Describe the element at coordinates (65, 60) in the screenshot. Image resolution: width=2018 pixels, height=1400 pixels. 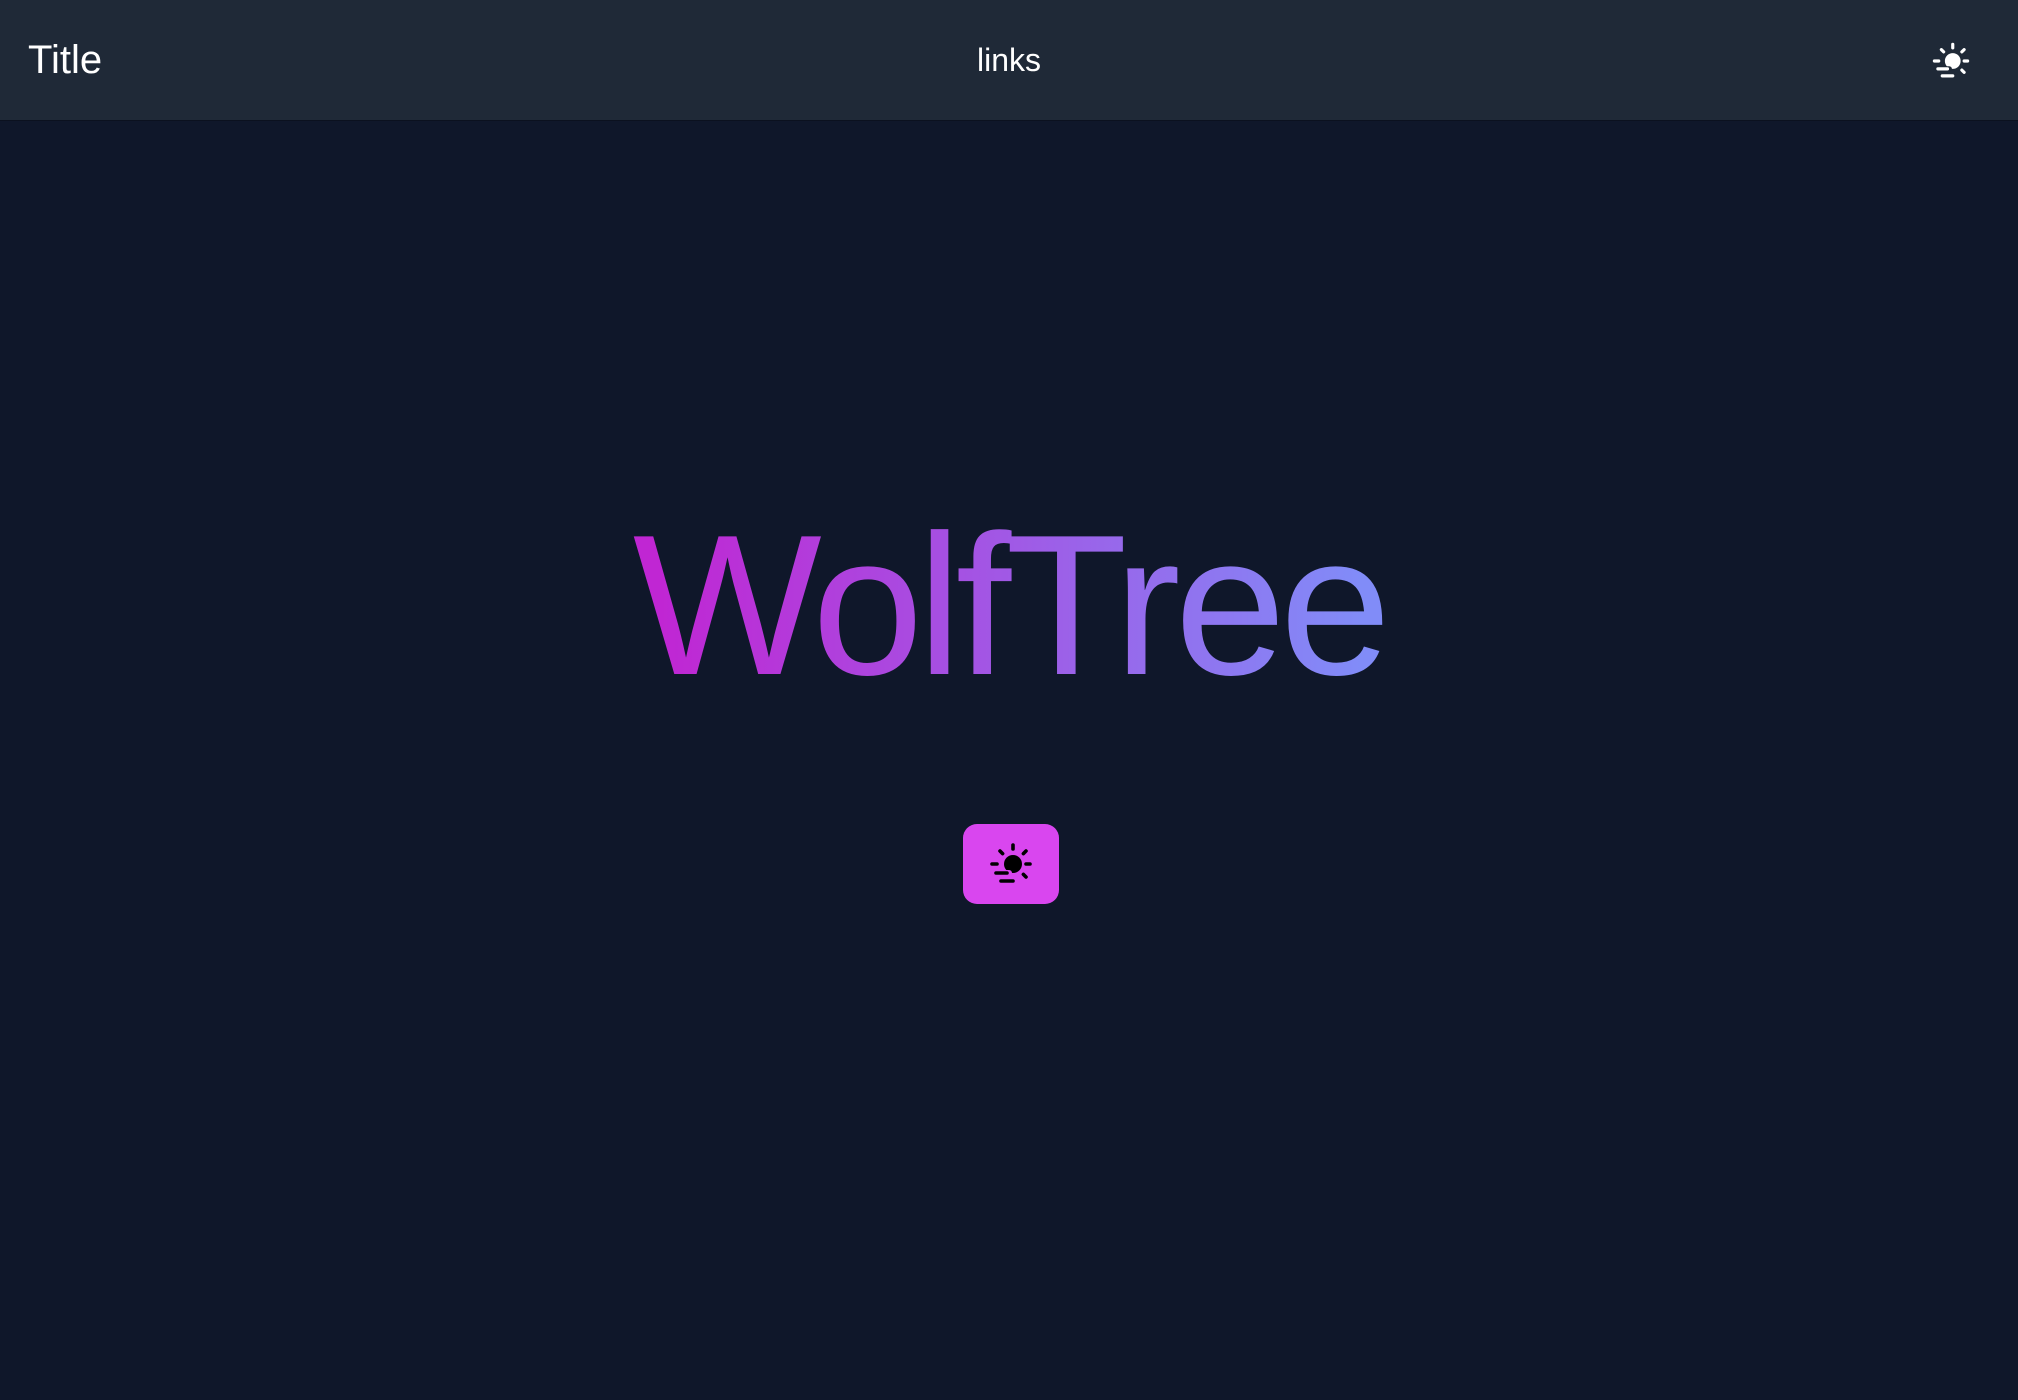
I see `site-title-link: Title` at that location.